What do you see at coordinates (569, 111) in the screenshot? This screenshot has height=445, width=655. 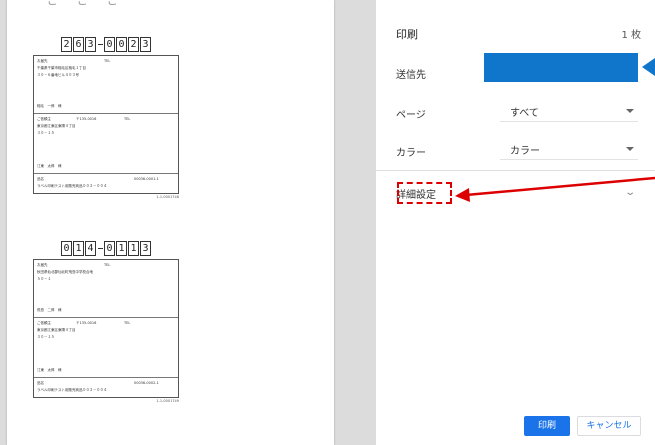 I see `pages-select: すべて` at bounding box center [569, 111].